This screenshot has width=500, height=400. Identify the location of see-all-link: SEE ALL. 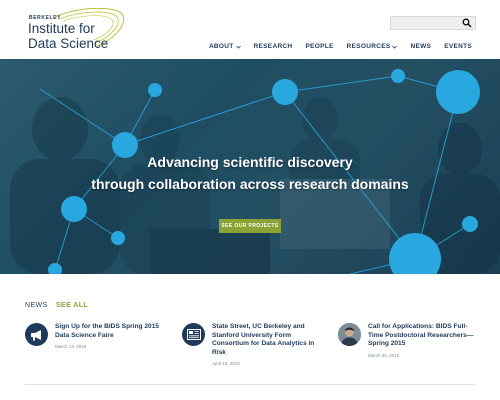
(72, 305).